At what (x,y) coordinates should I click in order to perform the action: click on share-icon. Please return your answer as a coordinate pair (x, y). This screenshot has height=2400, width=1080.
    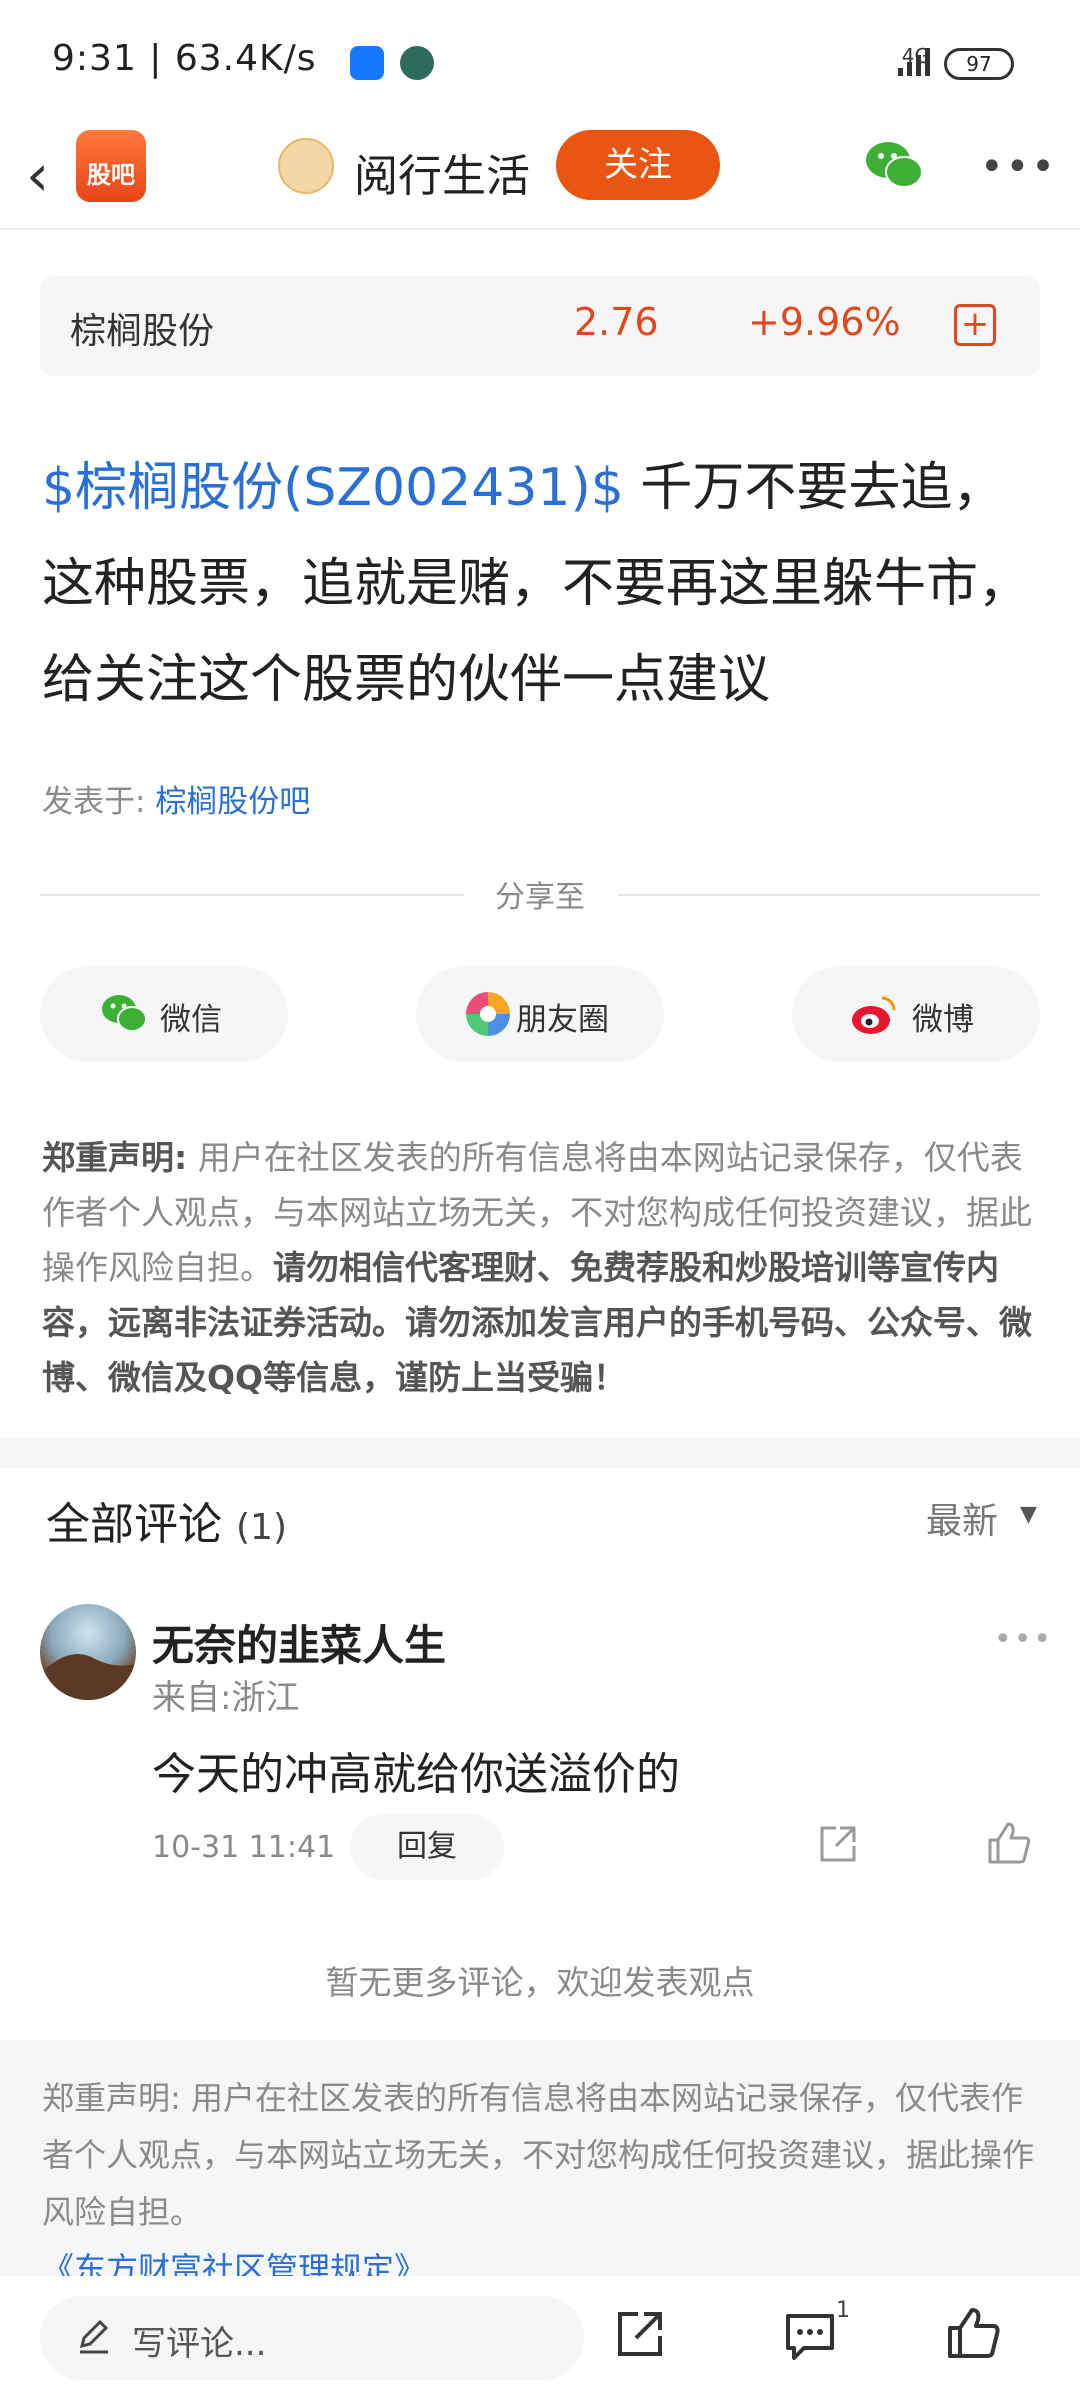
    Looking at the image, I should click on (640, 2334).